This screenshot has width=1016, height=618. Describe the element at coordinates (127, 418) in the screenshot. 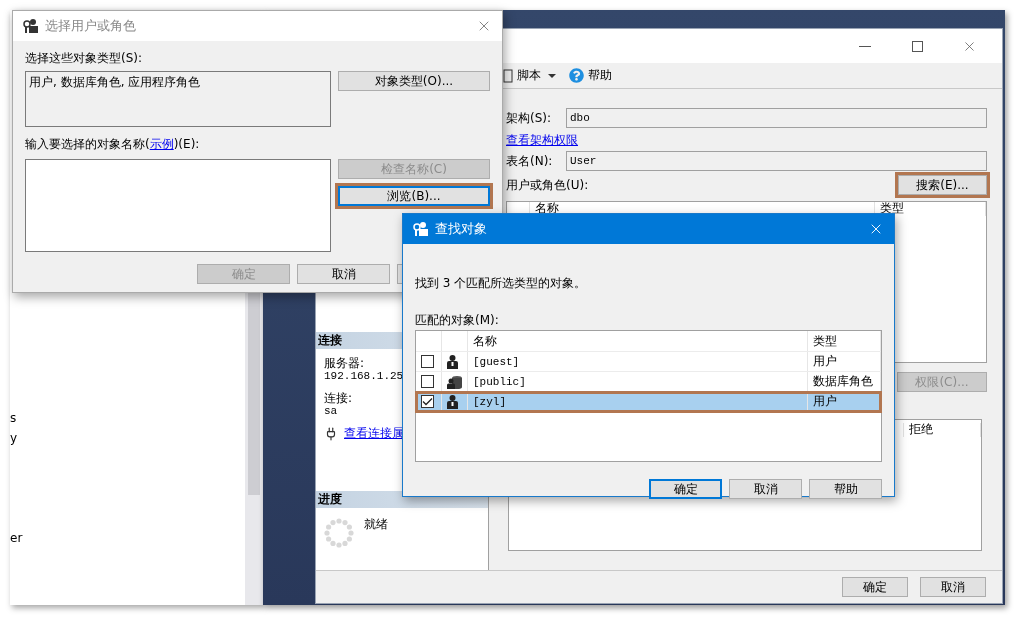

I see `tree-item: s` at that location.